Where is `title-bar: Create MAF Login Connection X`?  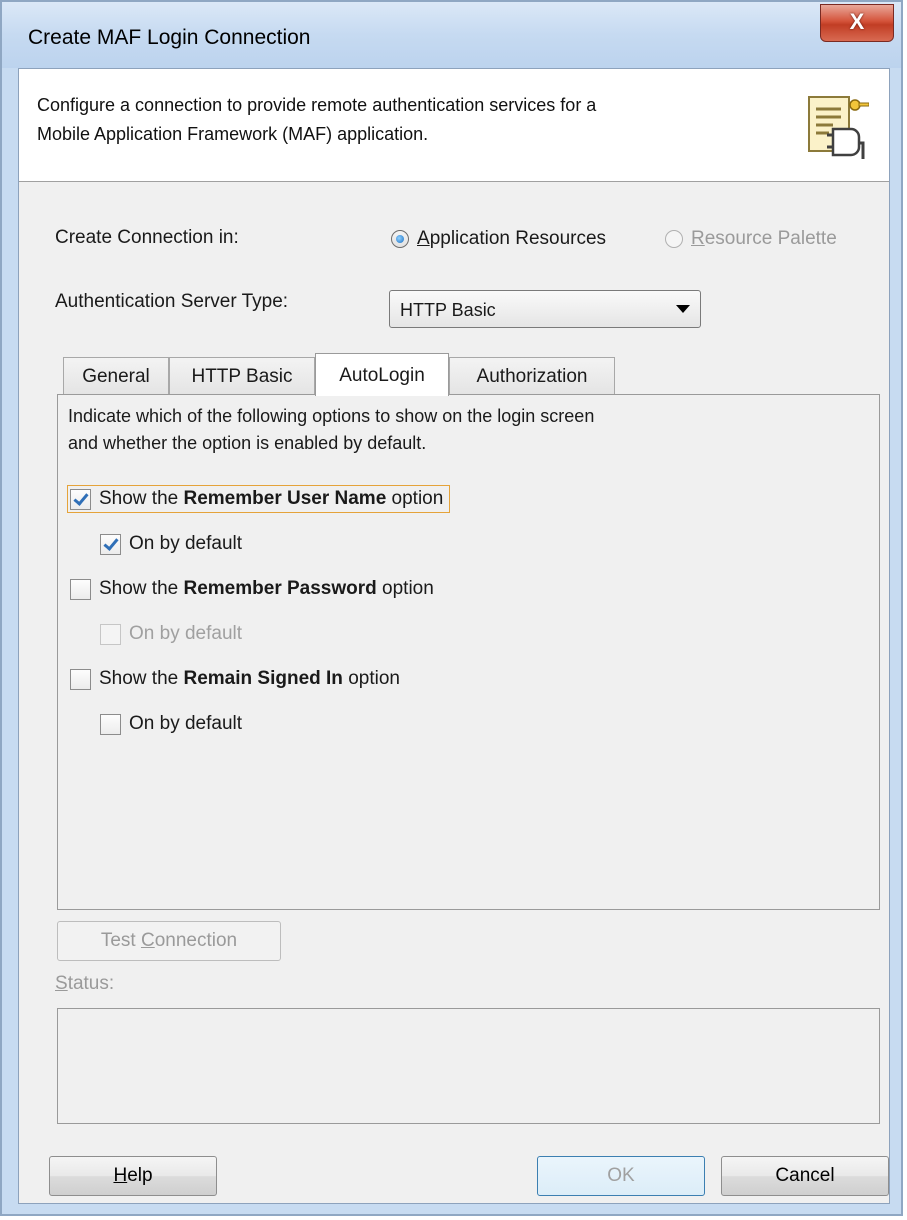 title-bar: Create MAF Login Connection X is located at coordinates (451, 35).